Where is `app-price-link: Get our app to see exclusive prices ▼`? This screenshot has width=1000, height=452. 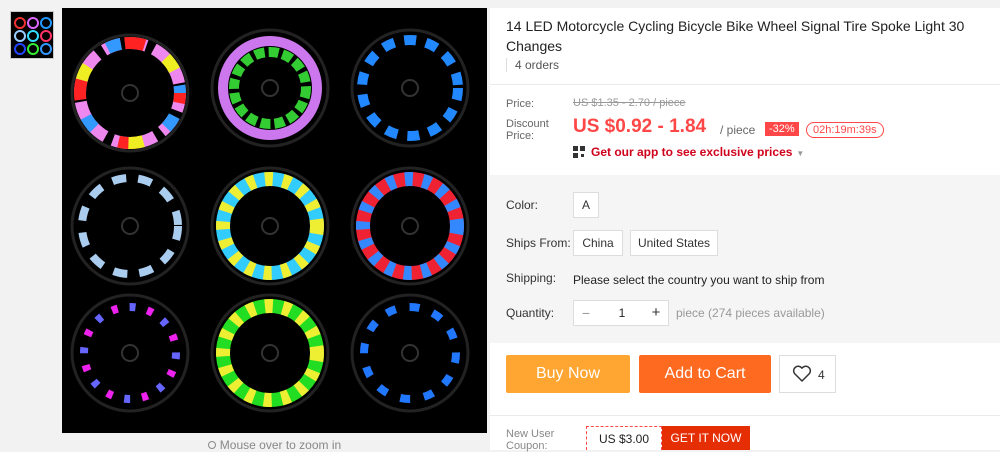 app-price-link: Get our app to see exclusive prices ▼ is located at coordinates (688, 152).